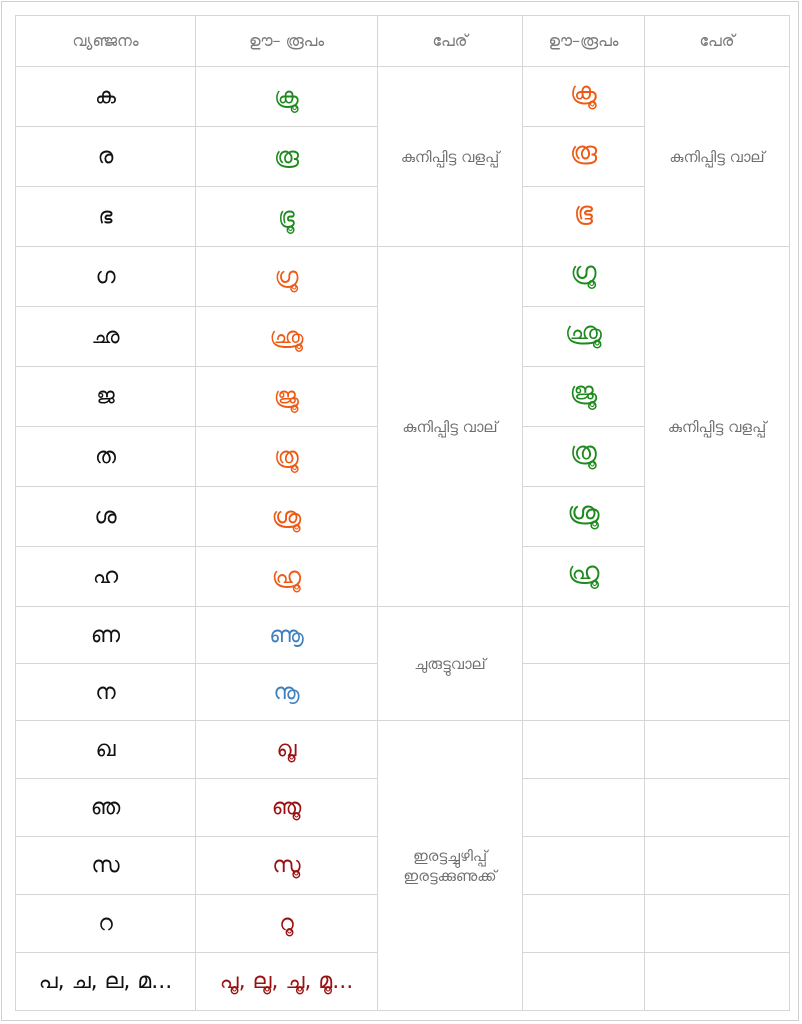 Image resolution: width=802 pixels, height=1024 pixels. Describe the element at coordinates (583, 396) in the screenshot. I see `alt-form-cell: ജ്രൂ` at that location.